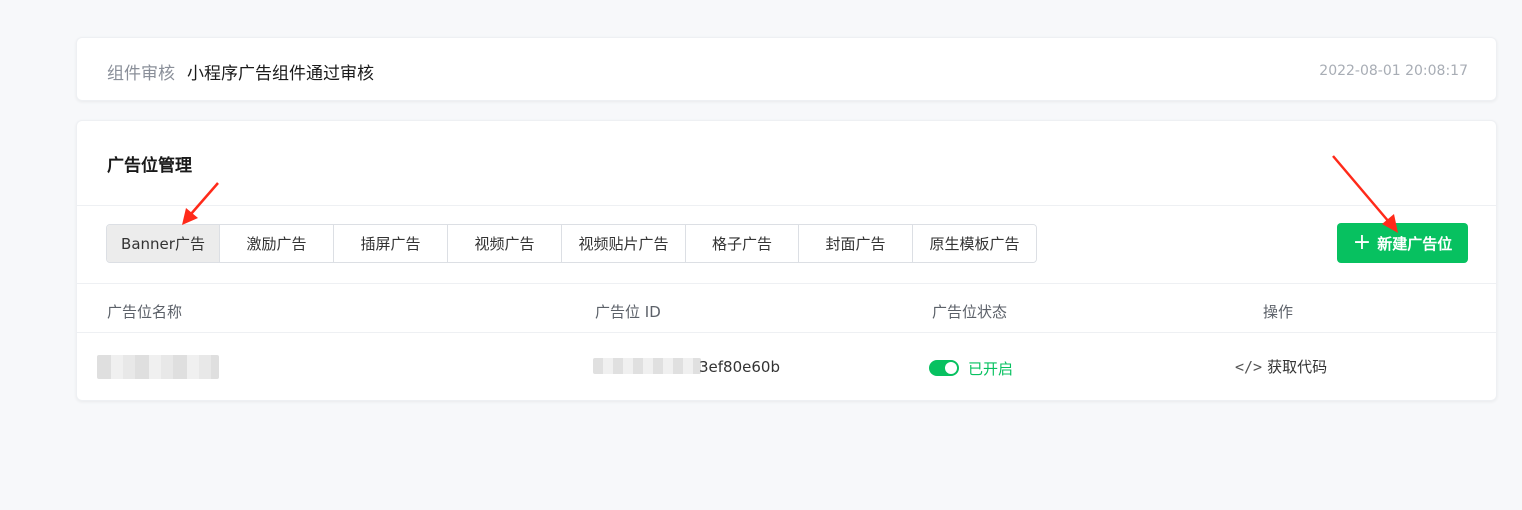  What do you see at coordinates (739, 367) in the screenshot?
I see `ad-unit-id: 3ef80e60b` at bounding box center [739, 367].